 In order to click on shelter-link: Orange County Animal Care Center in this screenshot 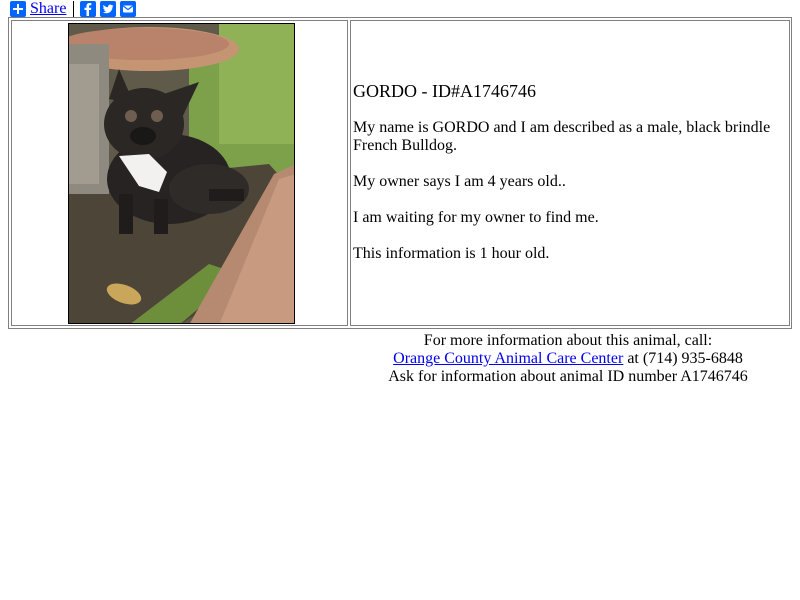, I will do `click(508, 358)`.